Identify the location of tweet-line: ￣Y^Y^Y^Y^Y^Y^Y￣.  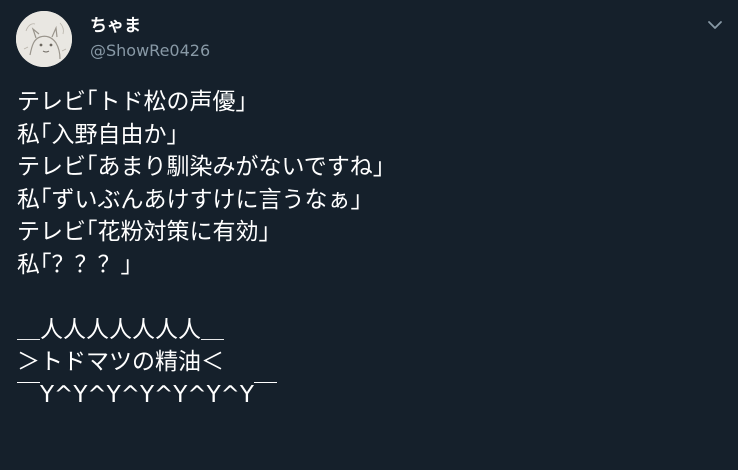
(147, 394).